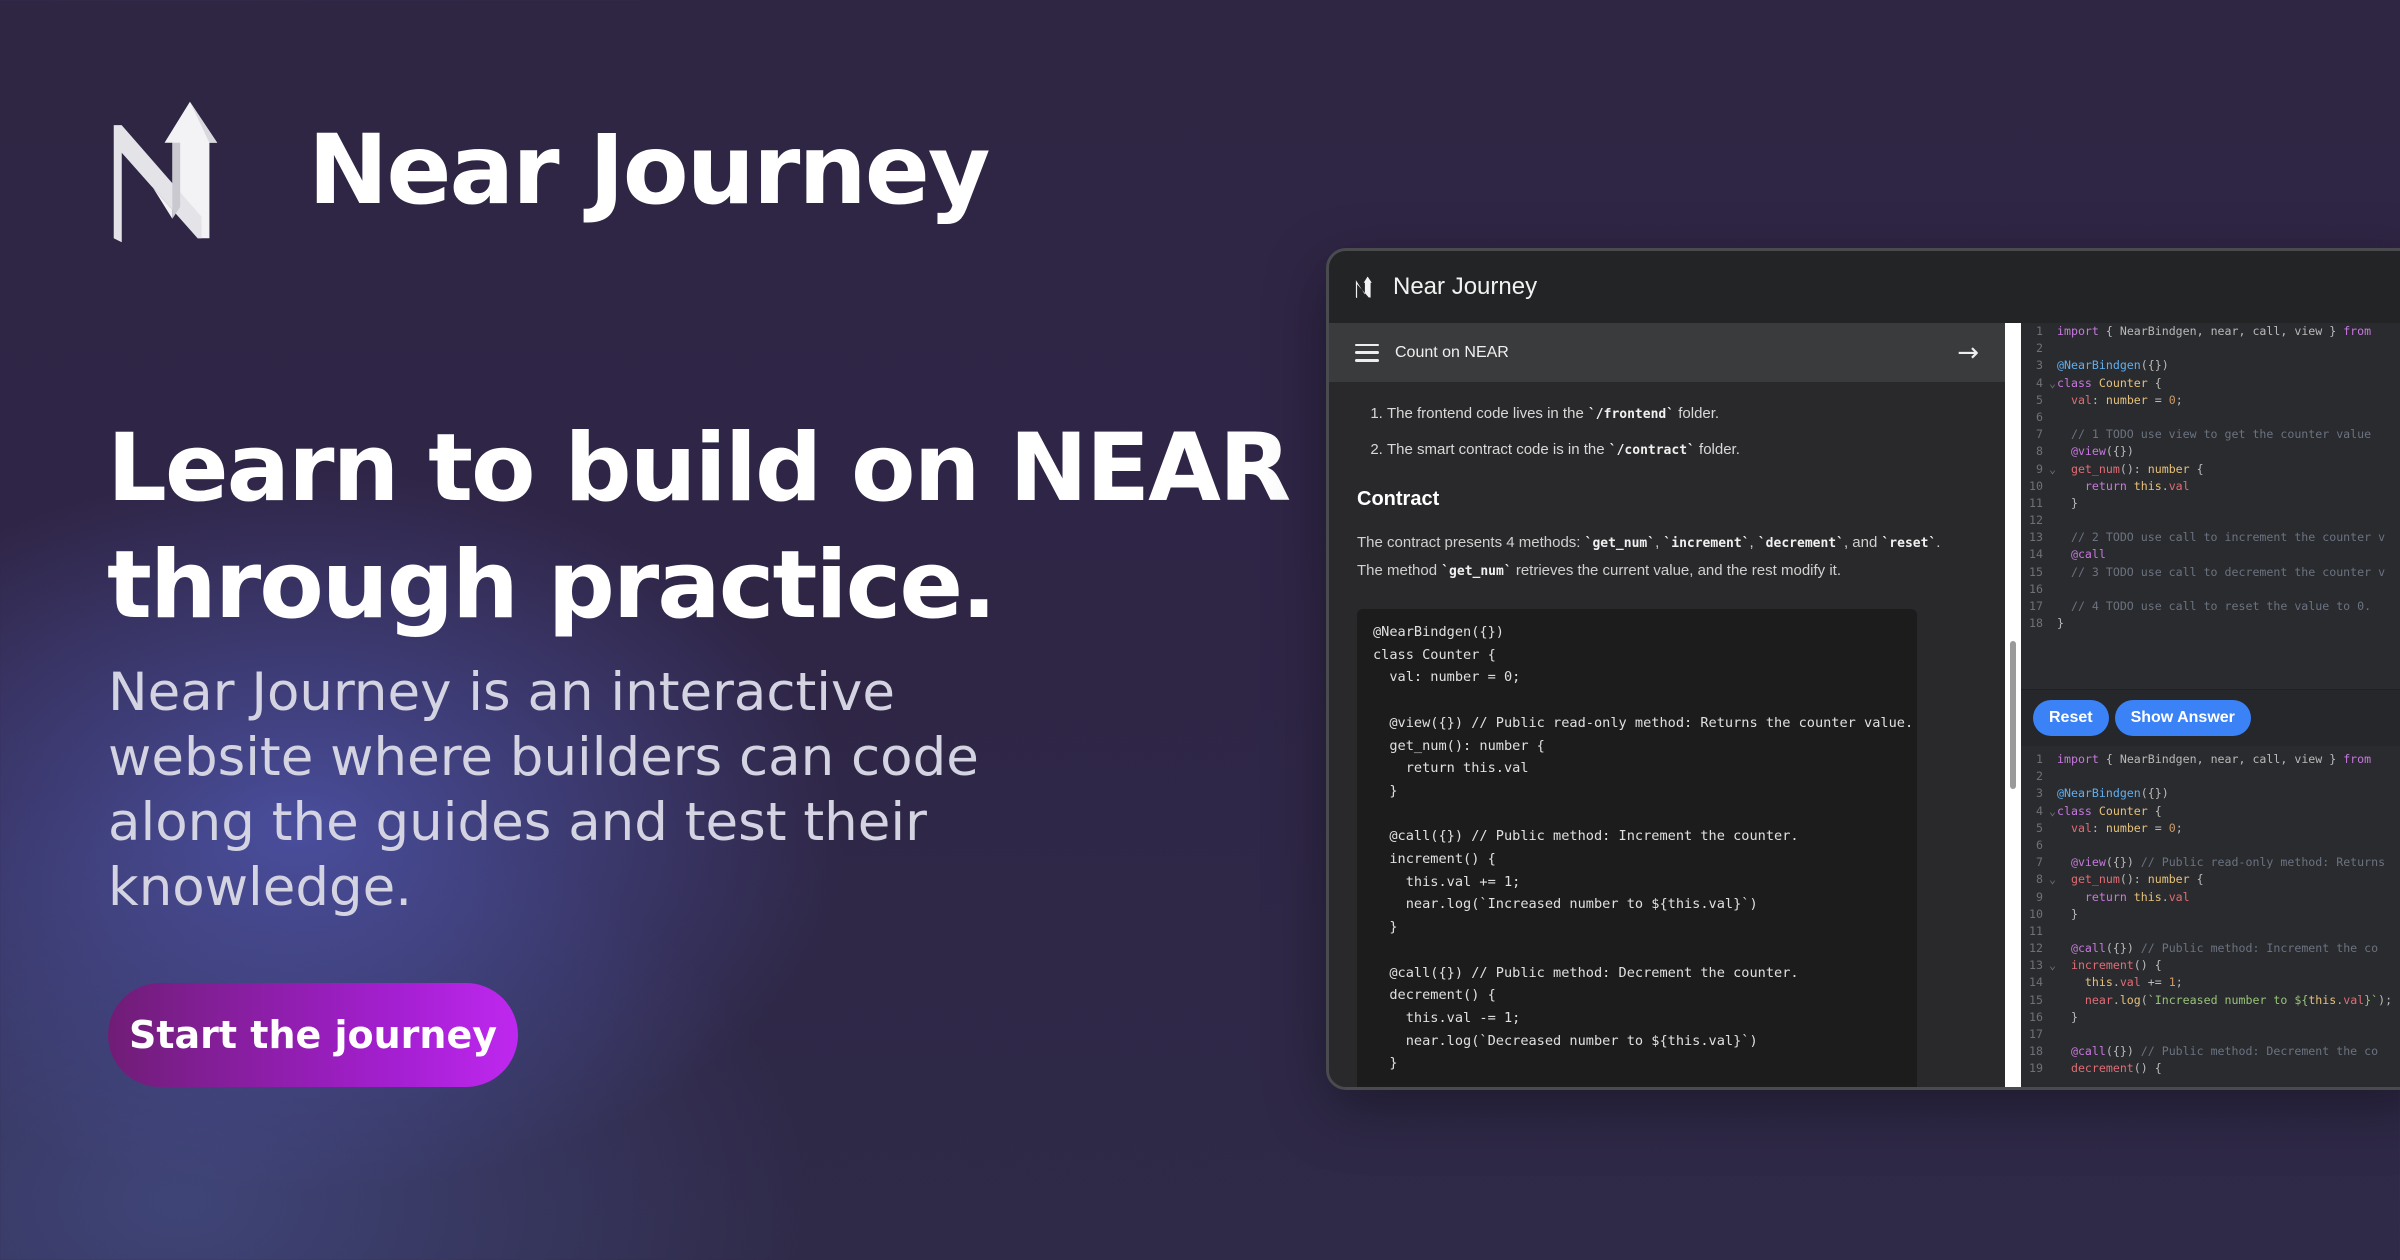  I want to click on line-number: 7, so click(2039, 862).